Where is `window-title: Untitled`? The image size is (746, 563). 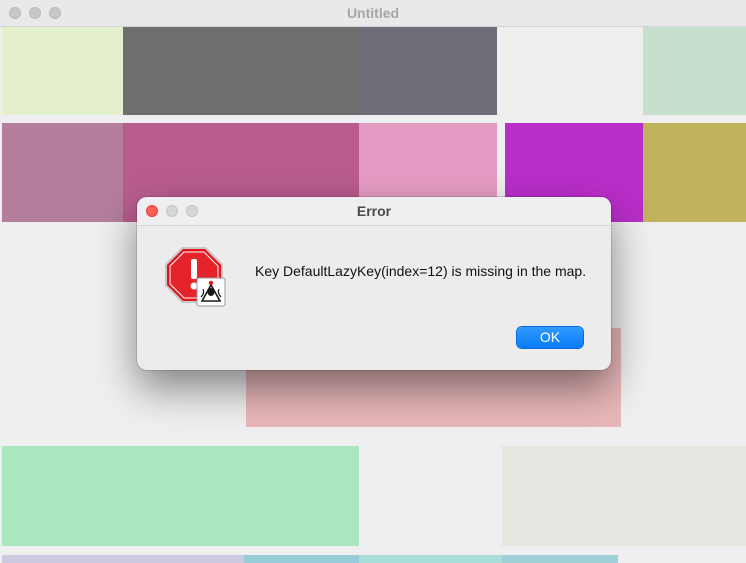
window-title: Untitled is located at coordinates (373, 13).